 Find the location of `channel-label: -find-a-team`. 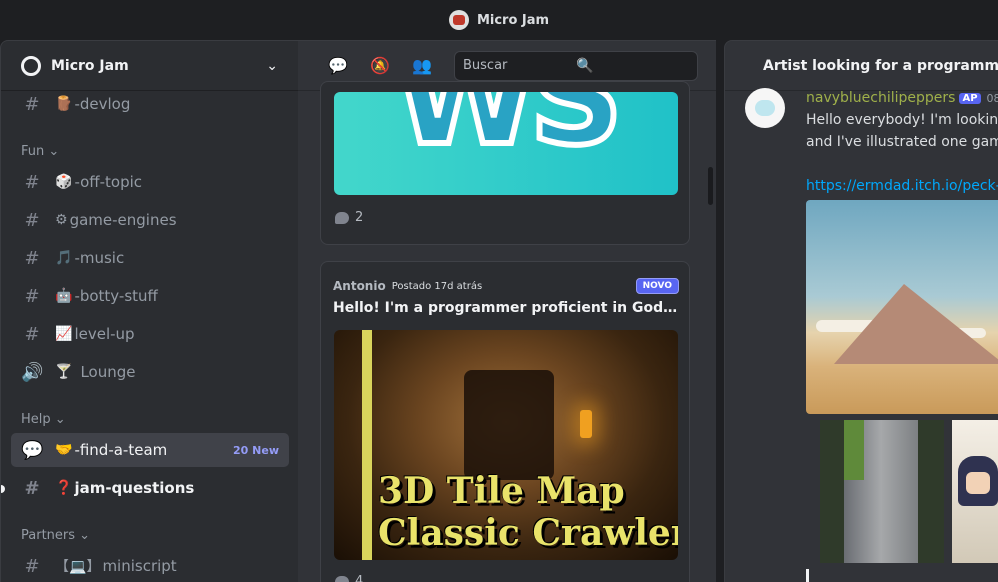

channel-label: -find-a-team is located at coordinates (121, 450).